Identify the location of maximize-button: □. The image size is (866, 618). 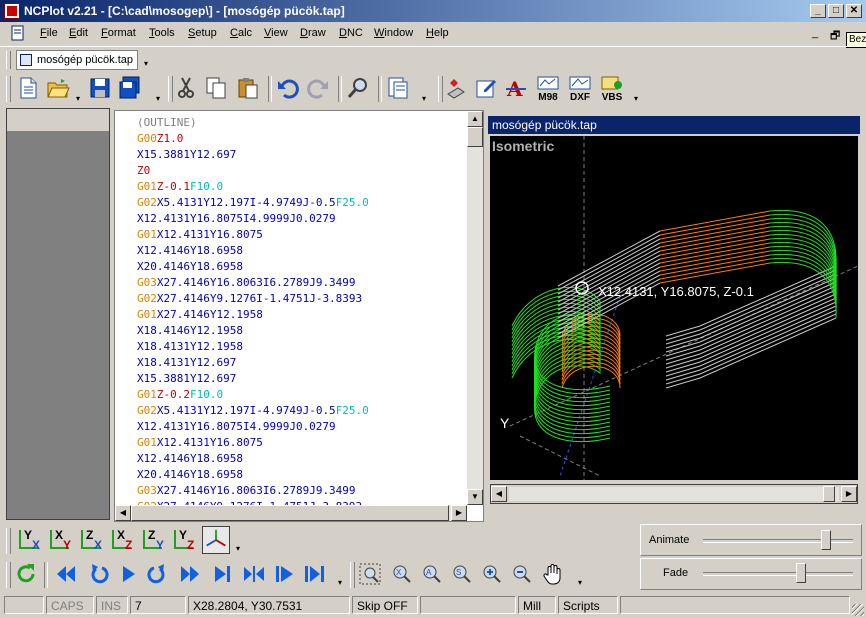
(836, 11).